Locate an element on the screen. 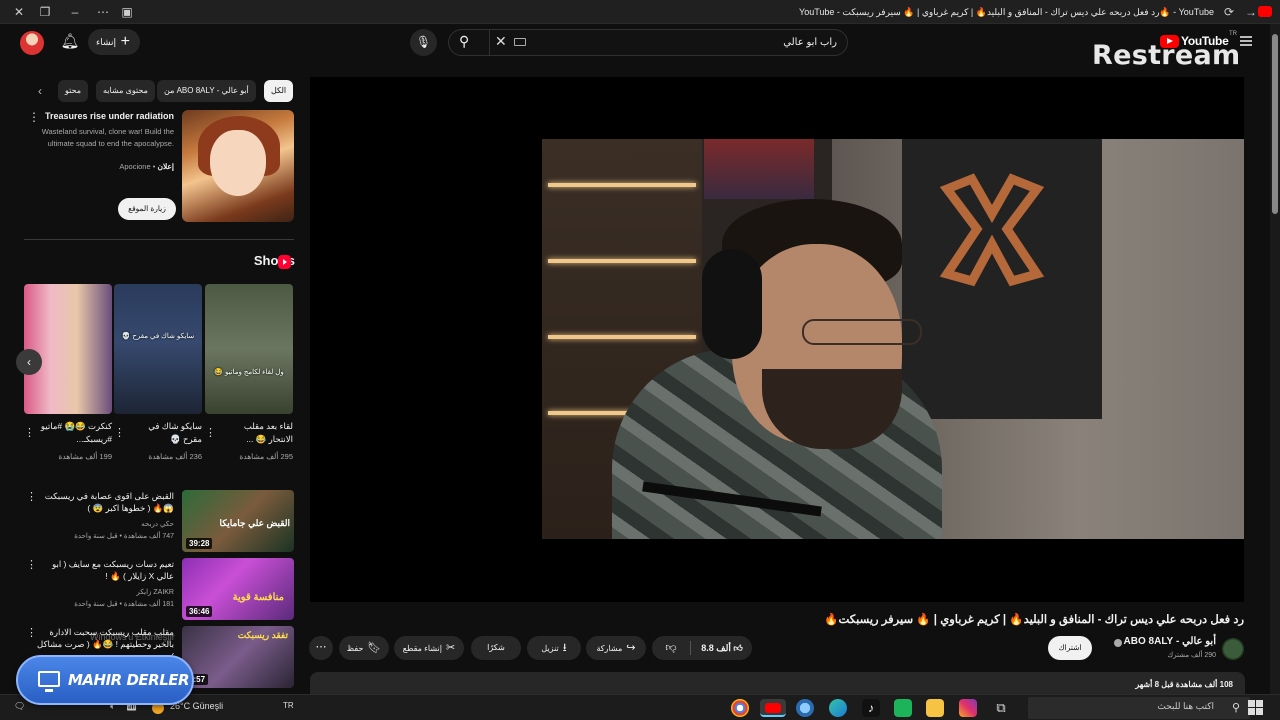  browser-app-icon is located at coordinates (805, 708).